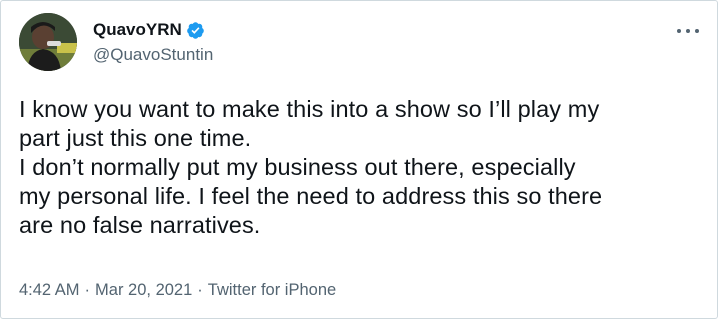 This screenshot has height=321, width=720. What do you see at coordinates (143, 290) in the screenshot?
I see `tweet-date: Mar 20, 2021` at bounding box center [143, 290].